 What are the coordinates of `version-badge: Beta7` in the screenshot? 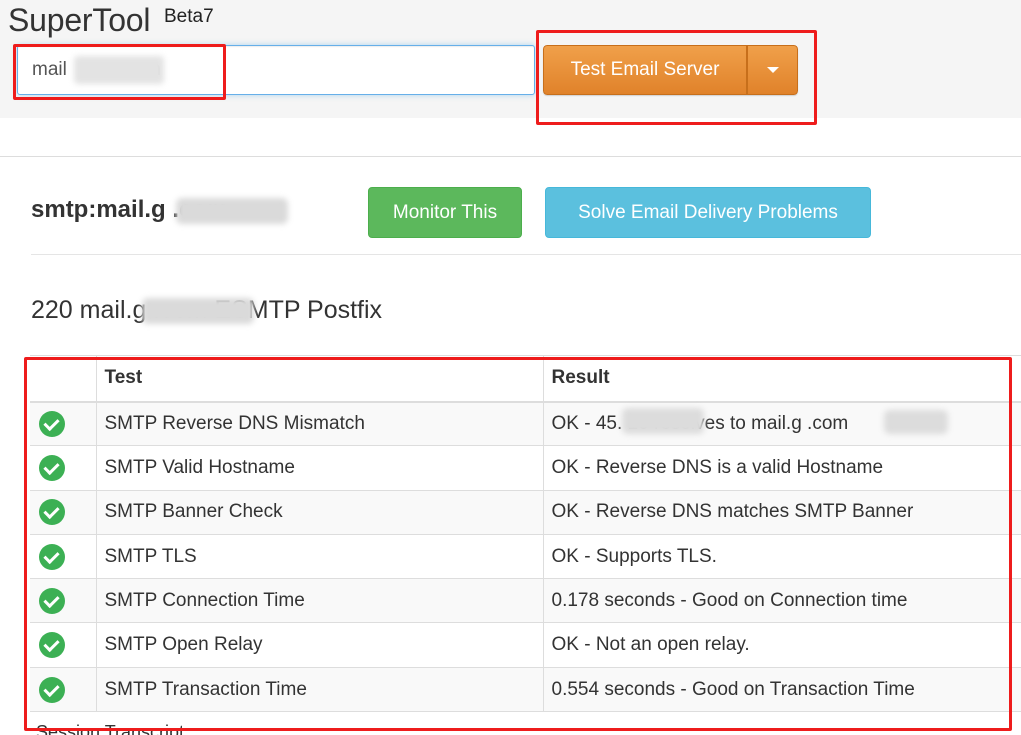 It's located at (189, 16).